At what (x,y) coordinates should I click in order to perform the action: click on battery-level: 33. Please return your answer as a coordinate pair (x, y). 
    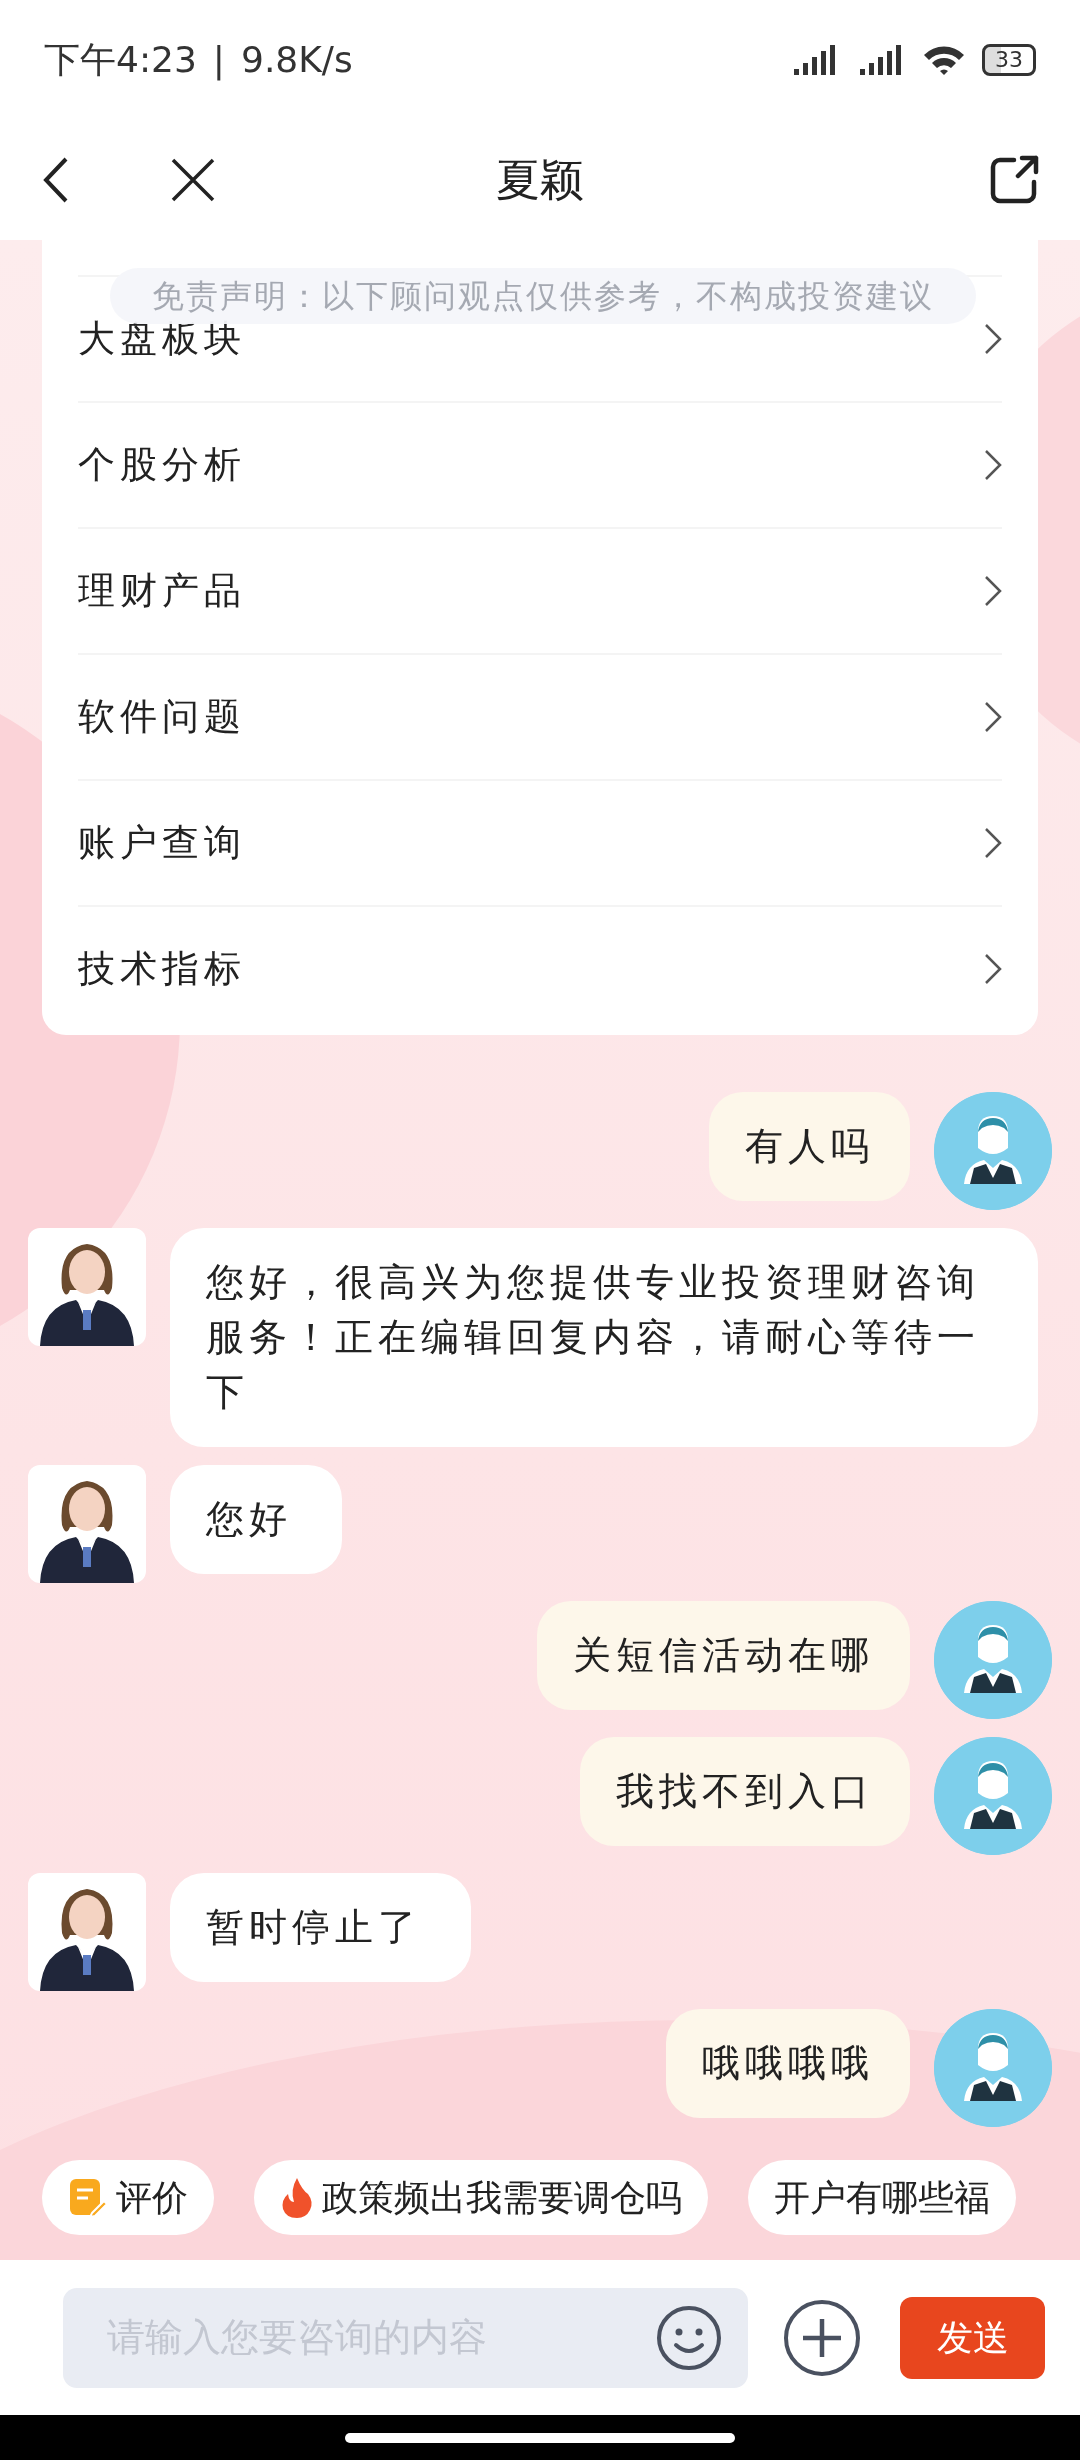
    Looking at the image, I should click on (1009, 60).